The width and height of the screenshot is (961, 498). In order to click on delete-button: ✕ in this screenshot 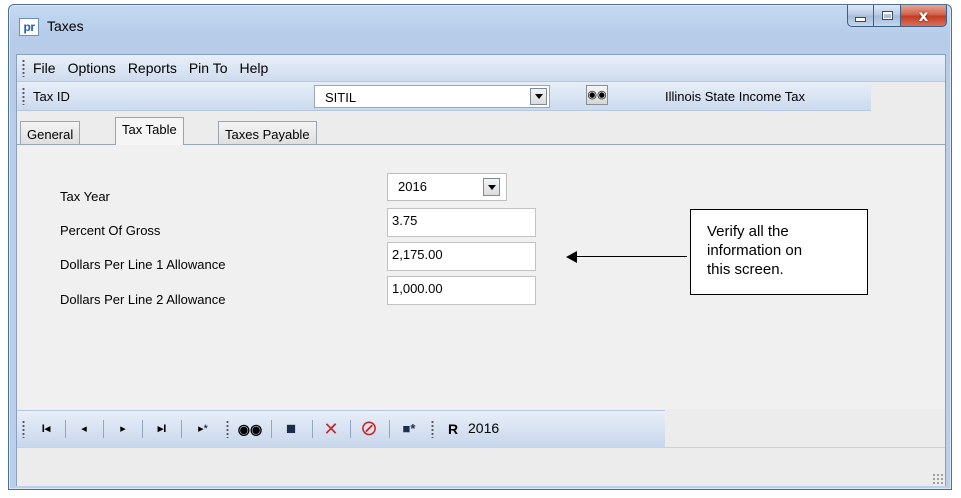, I will do `click(331, 429)`.